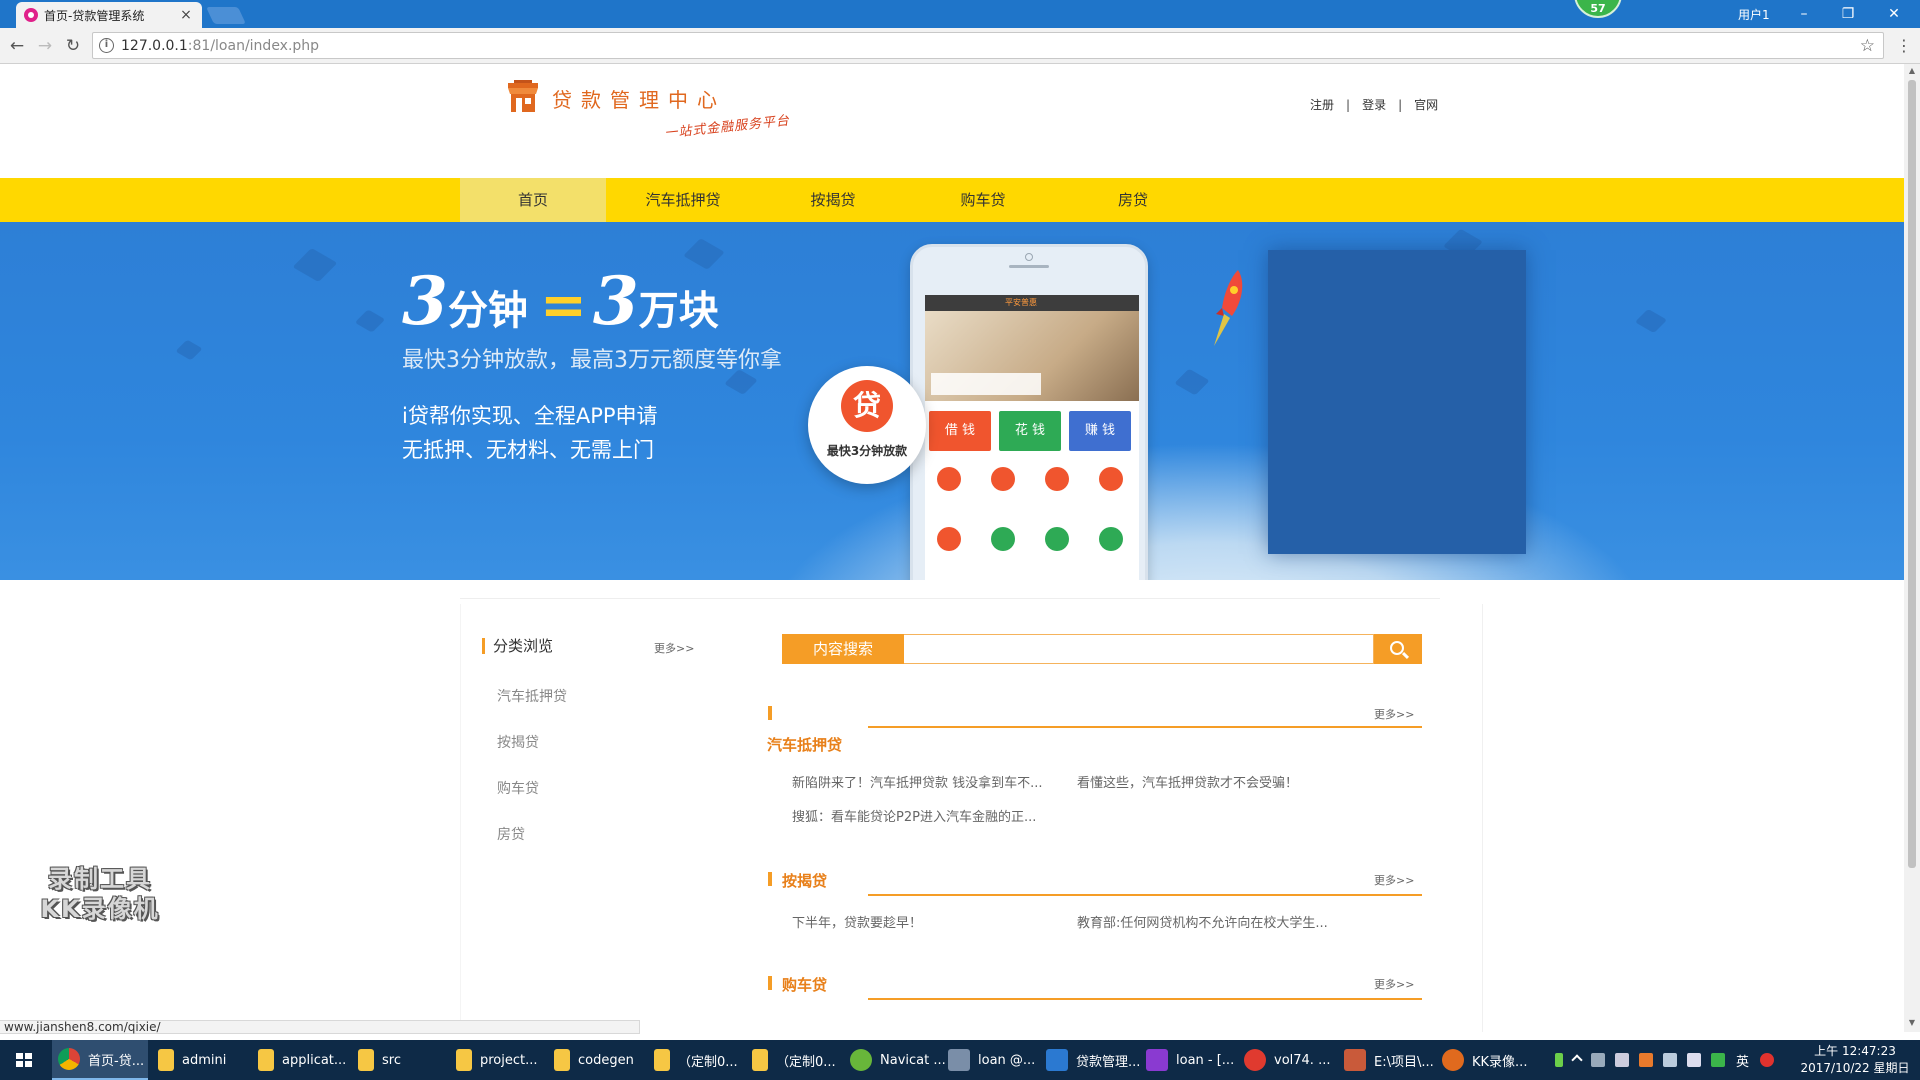 The height and width of the screenshot is (1080, 1920). What do you see at coordinates (1482, 818) in the screenshot?
I see `content-right-divider` at bounding box center [1482, 818].